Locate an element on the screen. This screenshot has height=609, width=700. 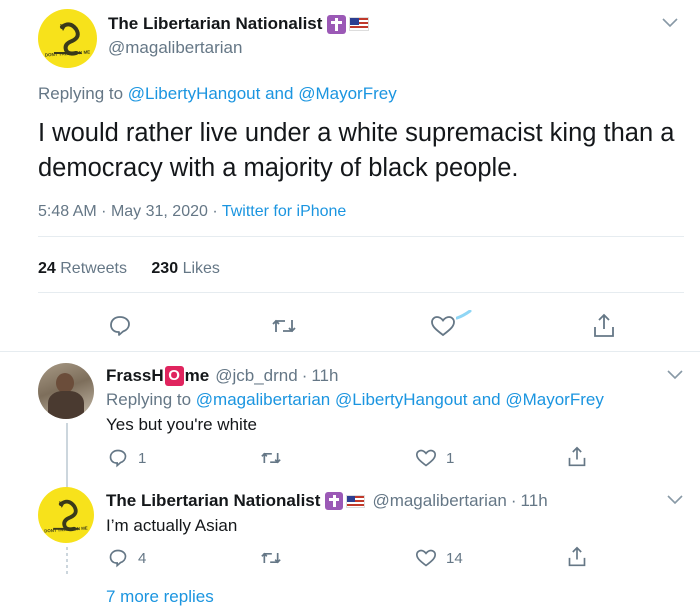
mention-link: @magalibertarian @LibertyHangout is located at coordinates (332, 399).